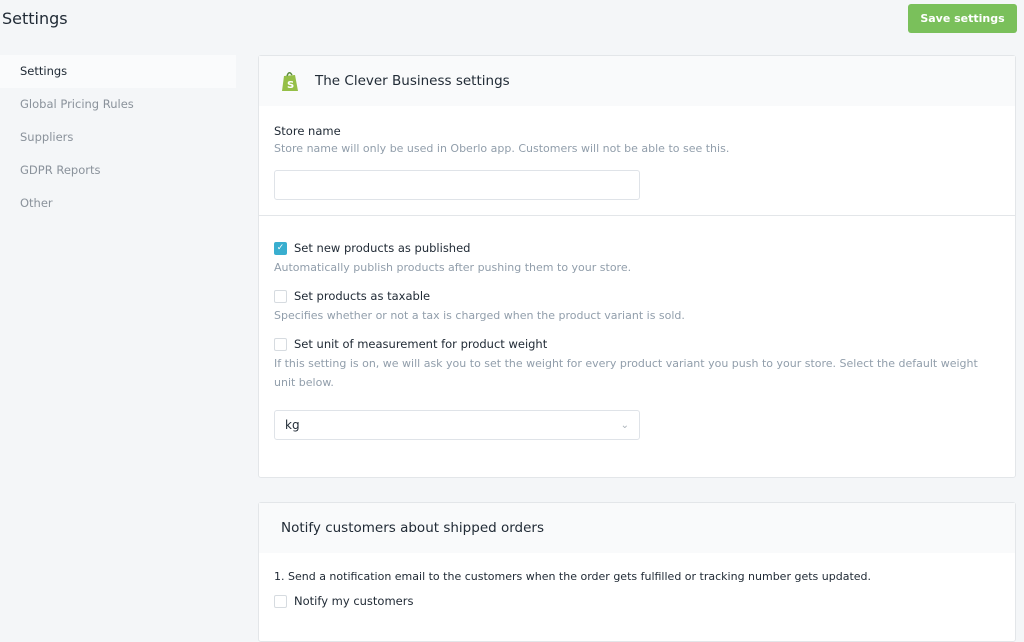 The height and width of the screenshot is (642, 1024). What do you see at coordinates (280, 296) in the screenshot?
I see `taxable-checkbox` at bounding box center [280, 296].